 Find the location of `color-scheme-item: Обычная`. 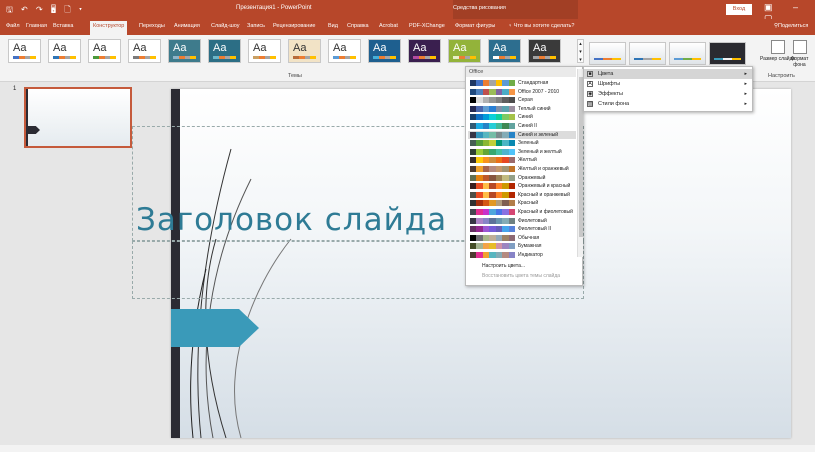

color-scheme-item: Обычная is located at coordinates (522, 238).